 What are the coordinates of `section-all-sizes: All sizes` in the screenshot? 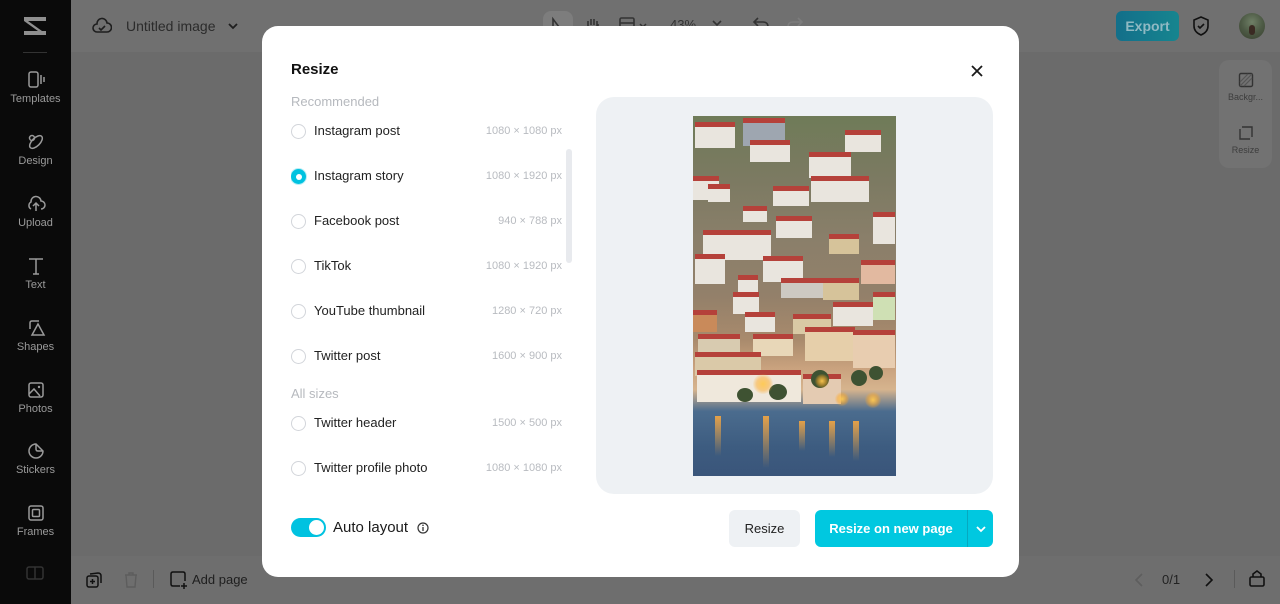 It's located at (315, 393).